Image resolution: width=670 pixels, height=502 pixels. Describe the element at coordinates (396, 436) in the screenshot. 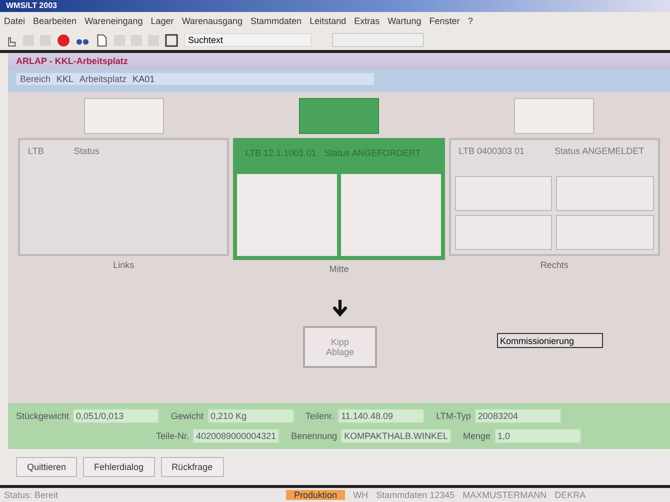

I see `info-value: KOMPAKTHALB.WINKEL` at that location.